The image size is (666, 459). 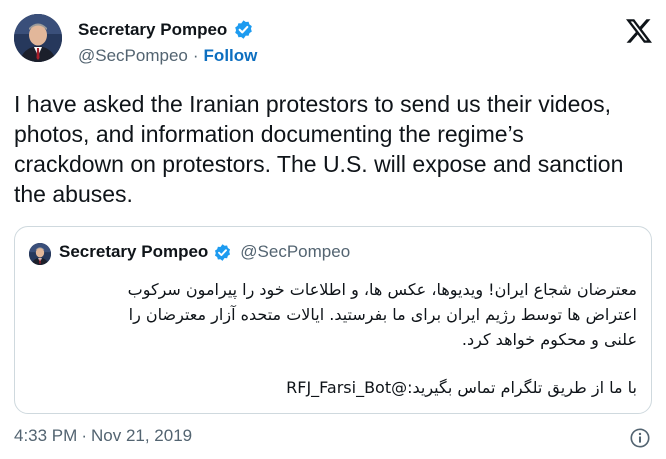 I want to click on quoted-display-name: Secretary Pompeo, so click(x=134, y=251).